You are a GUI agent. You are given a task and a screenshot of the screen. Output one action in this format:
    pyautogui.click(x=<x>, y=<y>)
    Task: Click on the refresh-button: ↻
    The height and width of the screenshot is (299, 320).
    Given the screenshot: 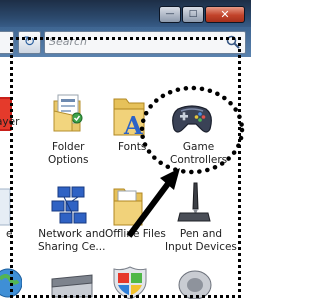 What is the action you would take?
    pyautogui.click(x=29, y=42)
    